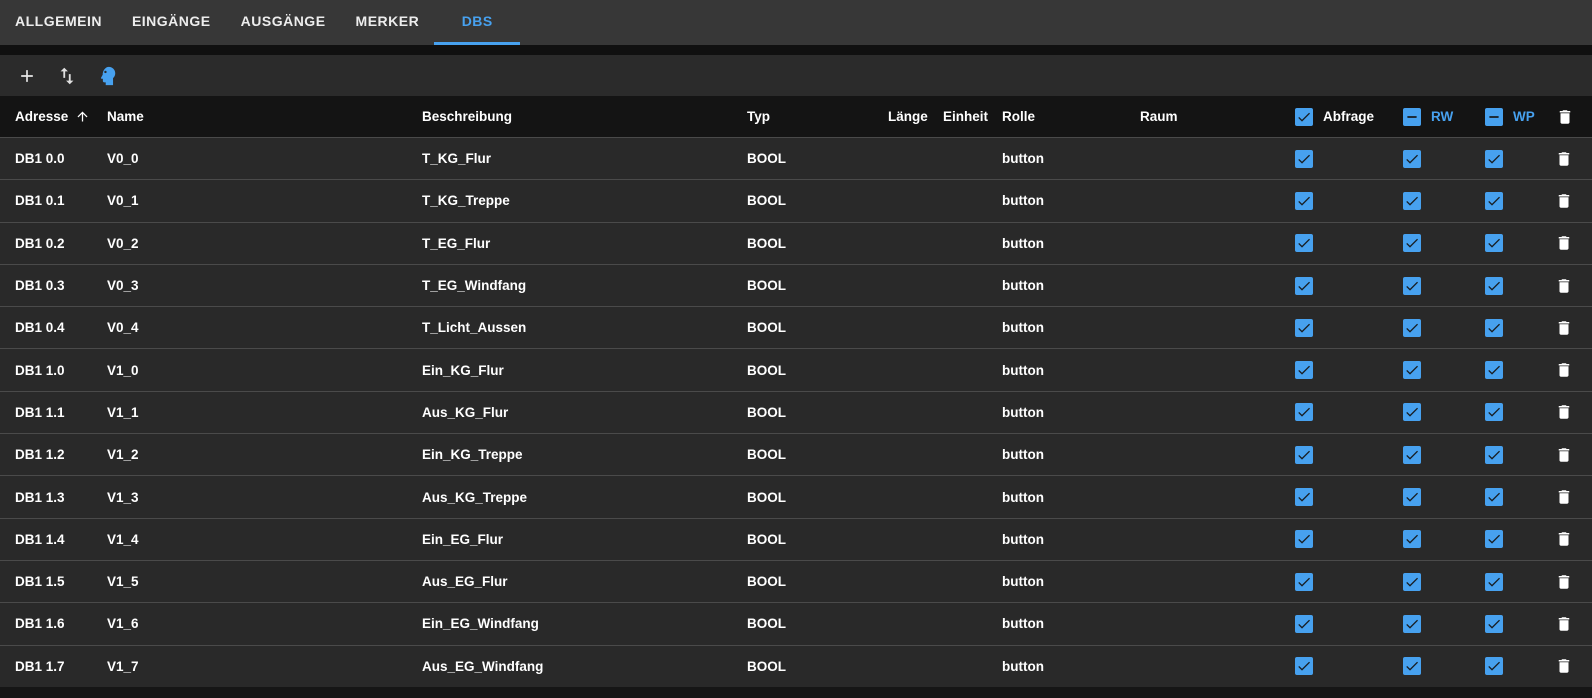 Image resolution: width=1592 pixels, height=698 pixels. Describe the element at coordinates (1412, 116) in the screenshot. I see `header-rw-checkbox` at that location.